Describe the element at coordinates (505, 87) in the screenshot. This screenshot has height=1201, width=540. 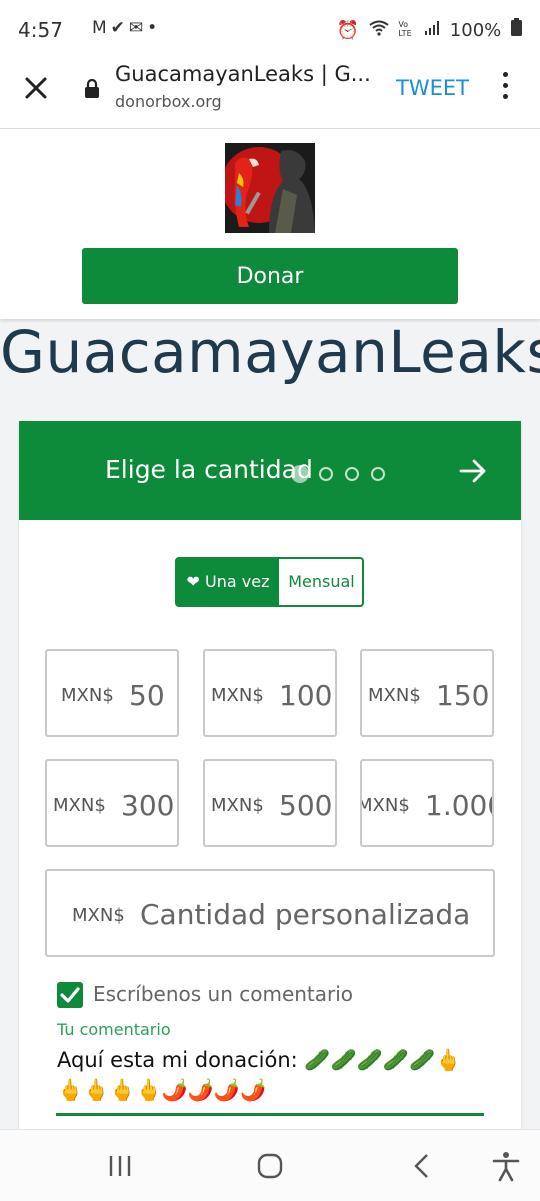
I see `more-options-button` at that location.